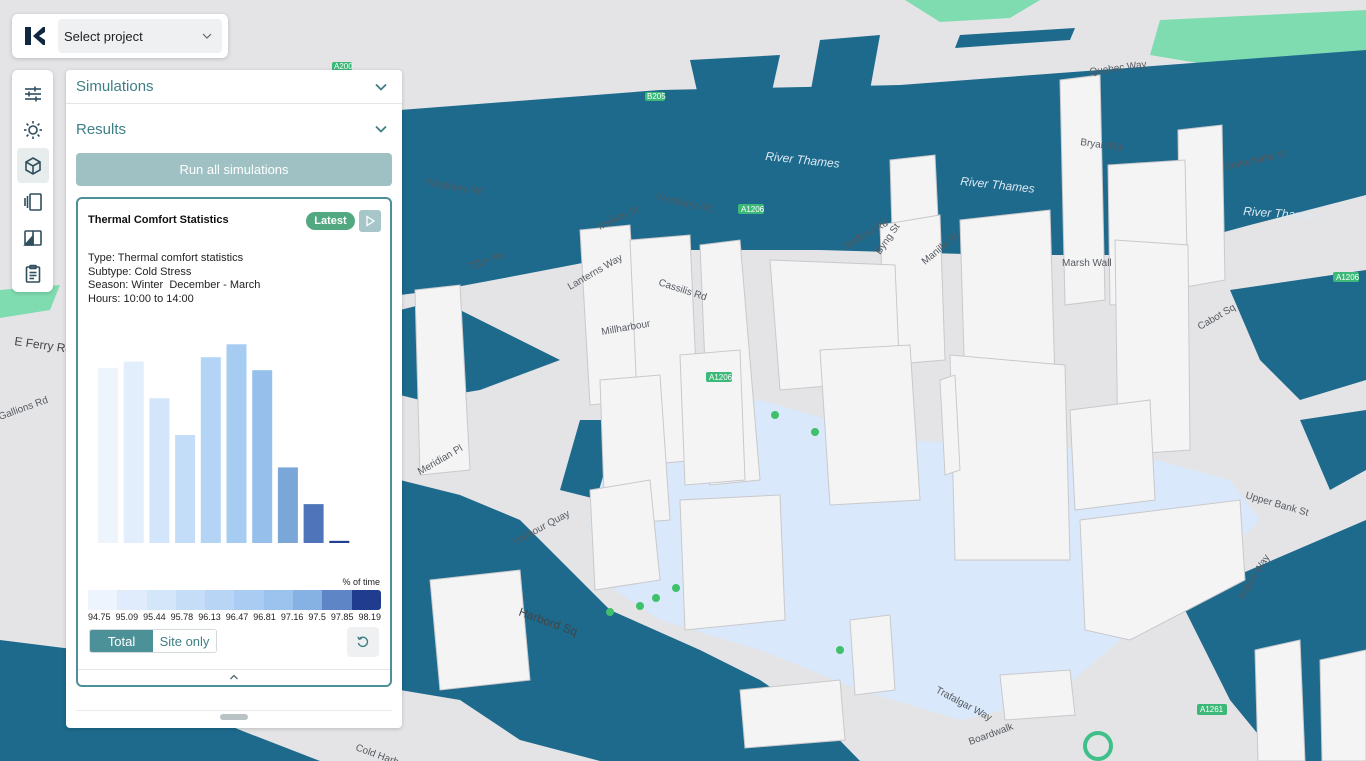  I want to click on toggle-total: Total, so click(121, 641).